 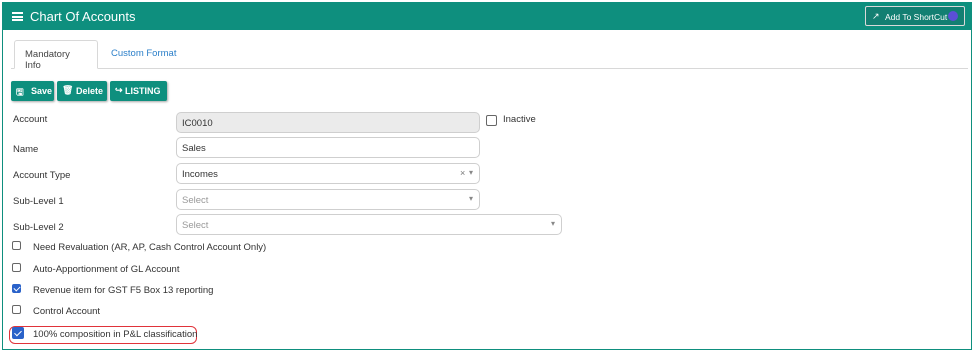 I want to click on auto-apportionment-label: Auto-Apportionment of GL Account, so click(x=106, y=269).